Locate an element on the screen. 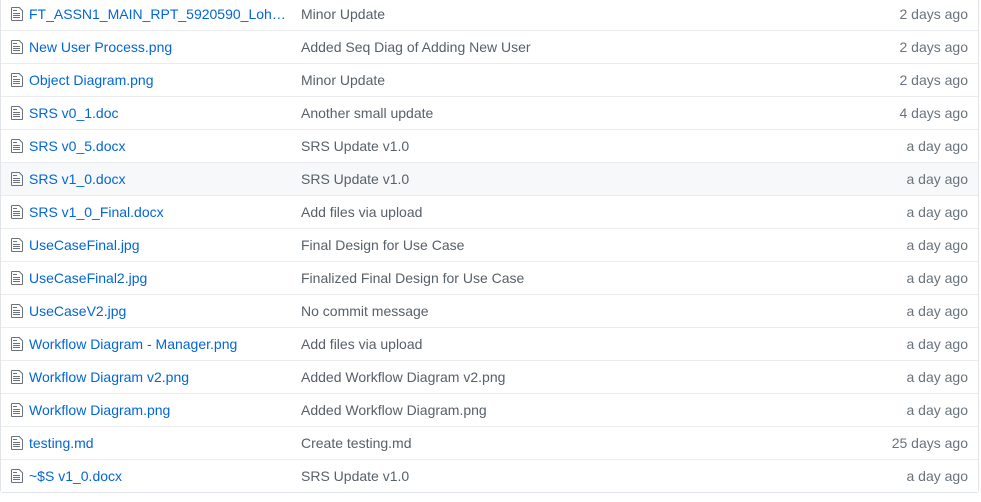  file-row: SRS v0_5.docx SRS Update v1.0 a day ago is located at coordinates (489, 145).